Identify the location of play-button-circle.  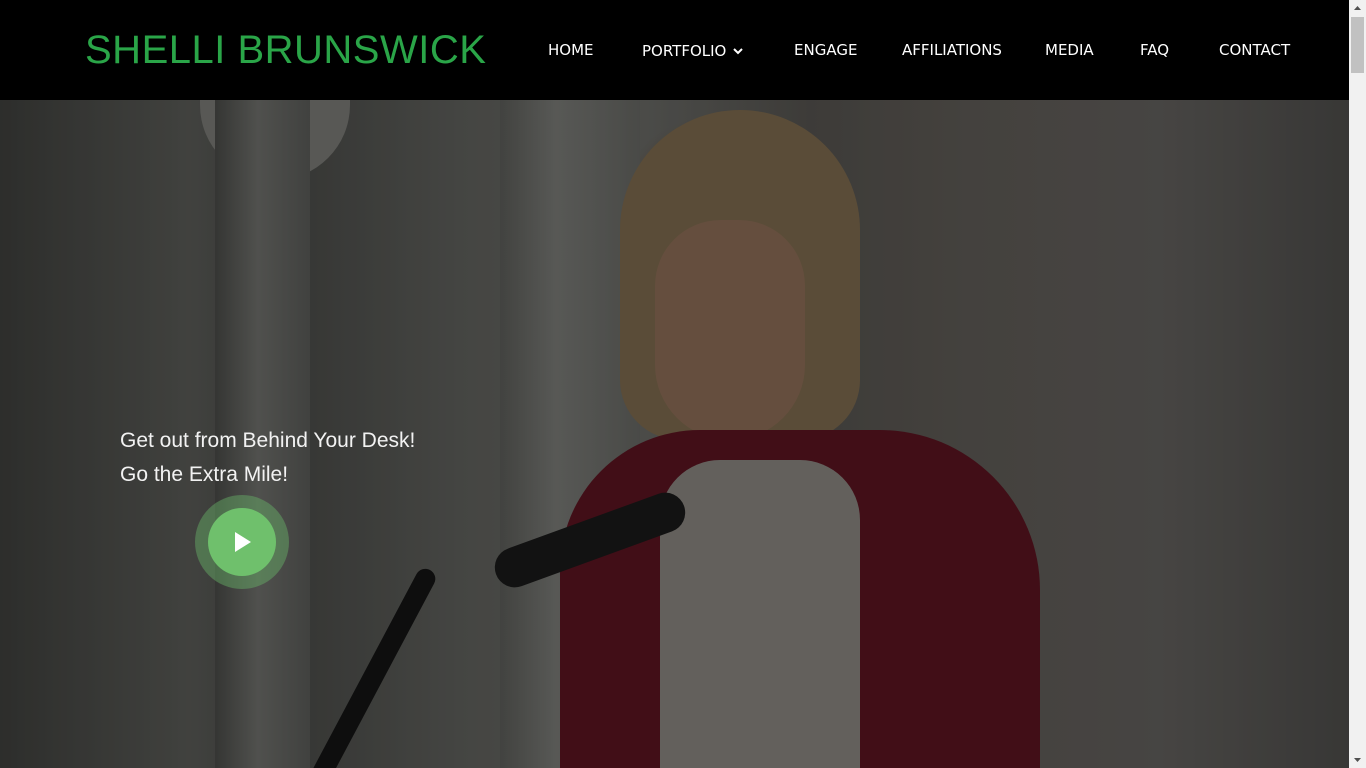
(242, 542).